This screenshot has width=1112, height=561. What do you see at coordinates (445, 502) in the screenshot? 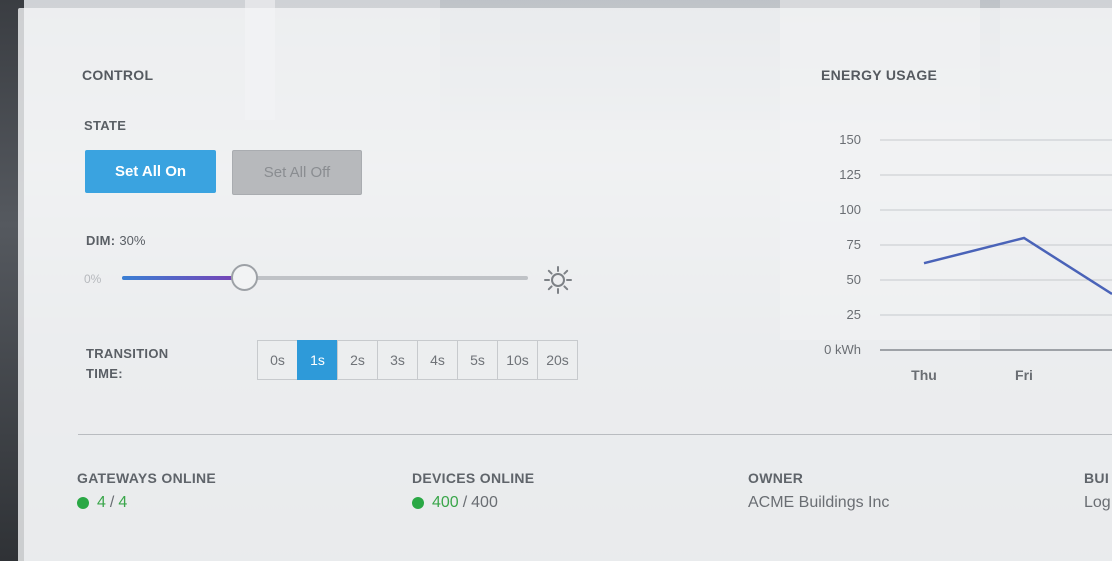
I see `devices-online-count: 400` at bounding box center [445, 502].